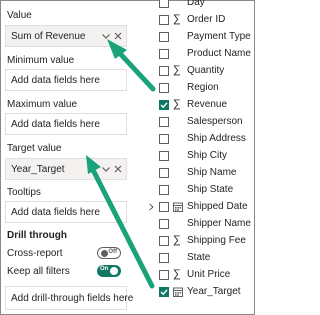 The height and width of the screenshot is (315, 320). I want to click on field-row: Ship Name, so click(199, 173).